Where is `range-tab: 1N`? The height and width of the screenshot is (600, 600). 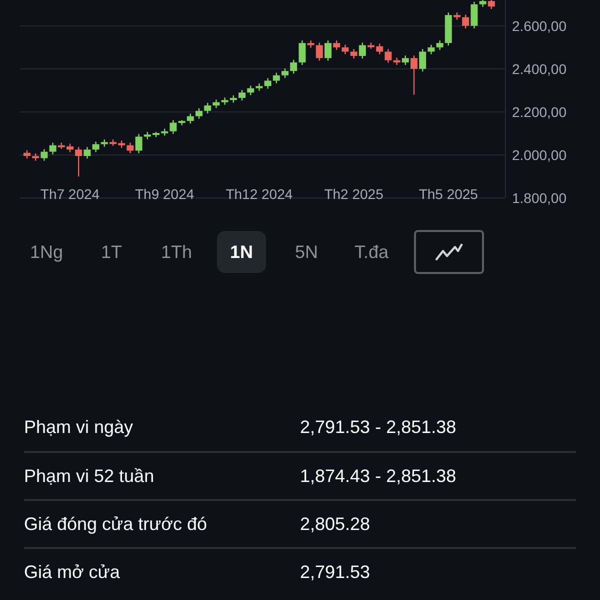 range-tab: 1N is located at coordinates (241, 252).